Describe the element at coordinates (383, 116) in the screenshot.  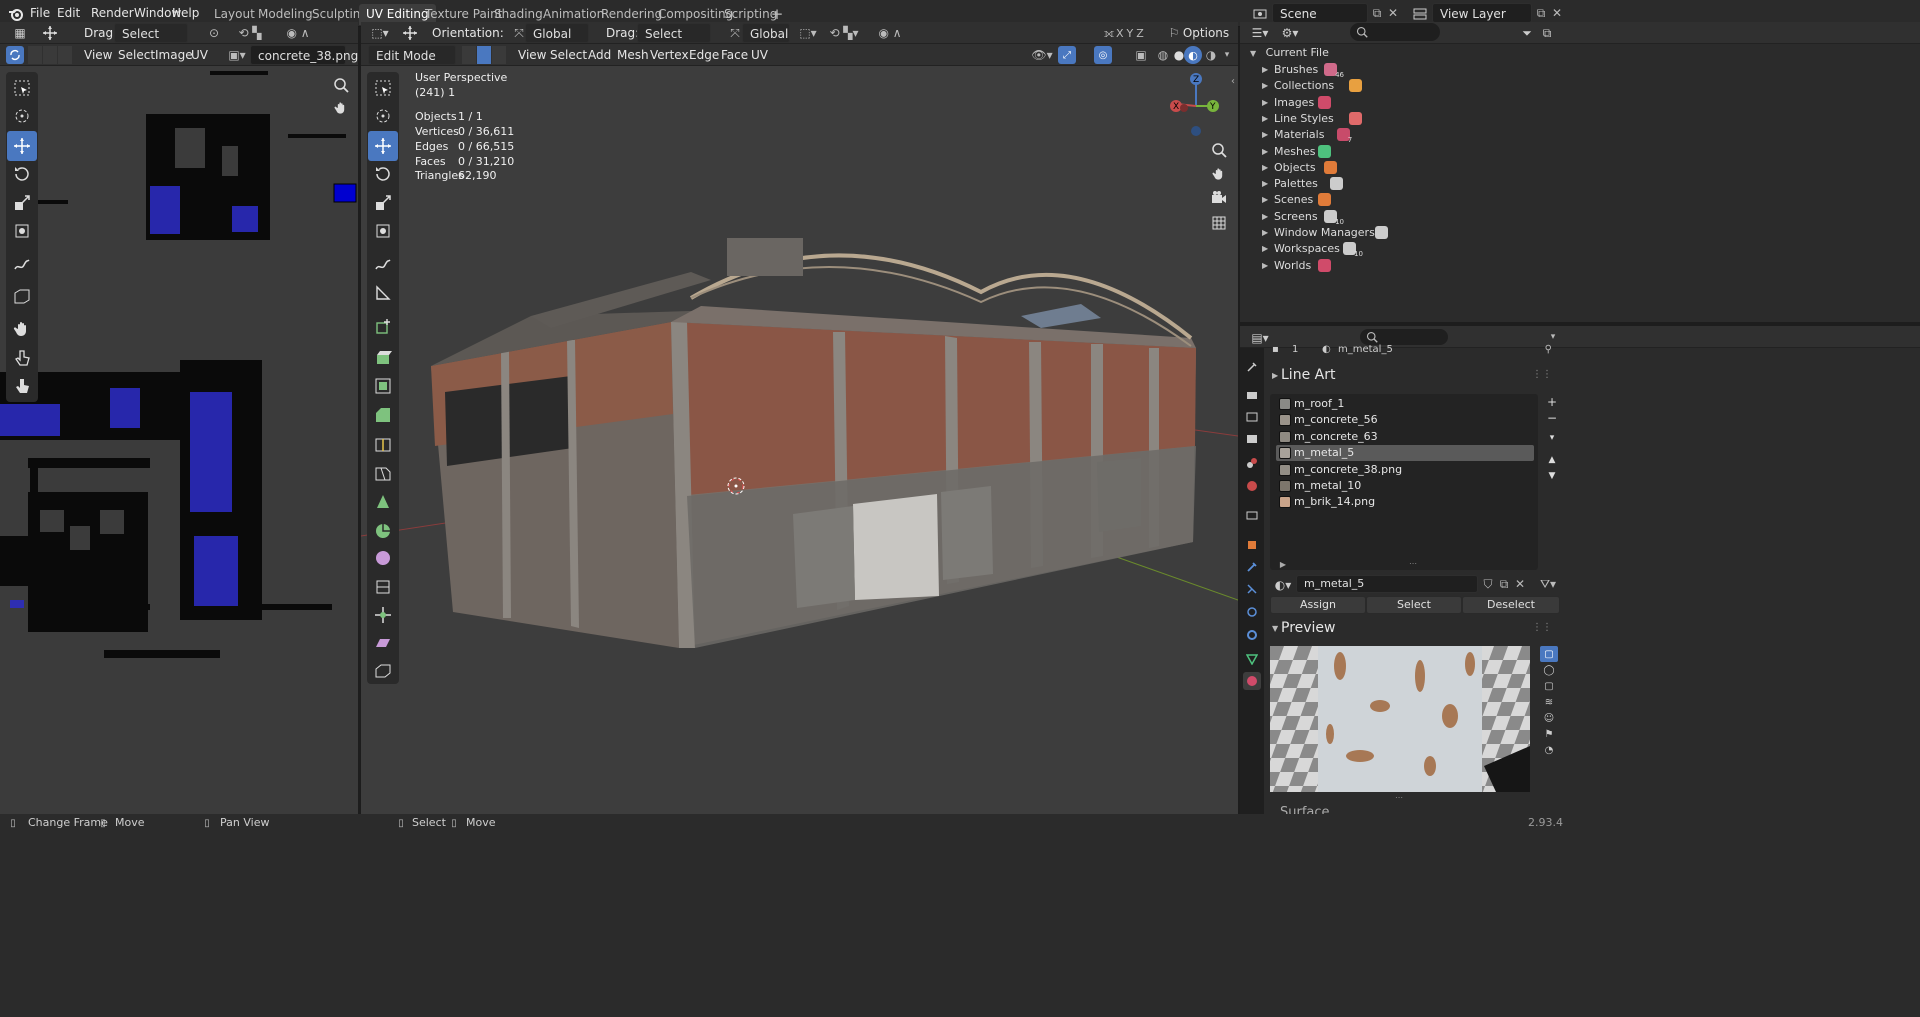
I see `tool-cursor` at that location.